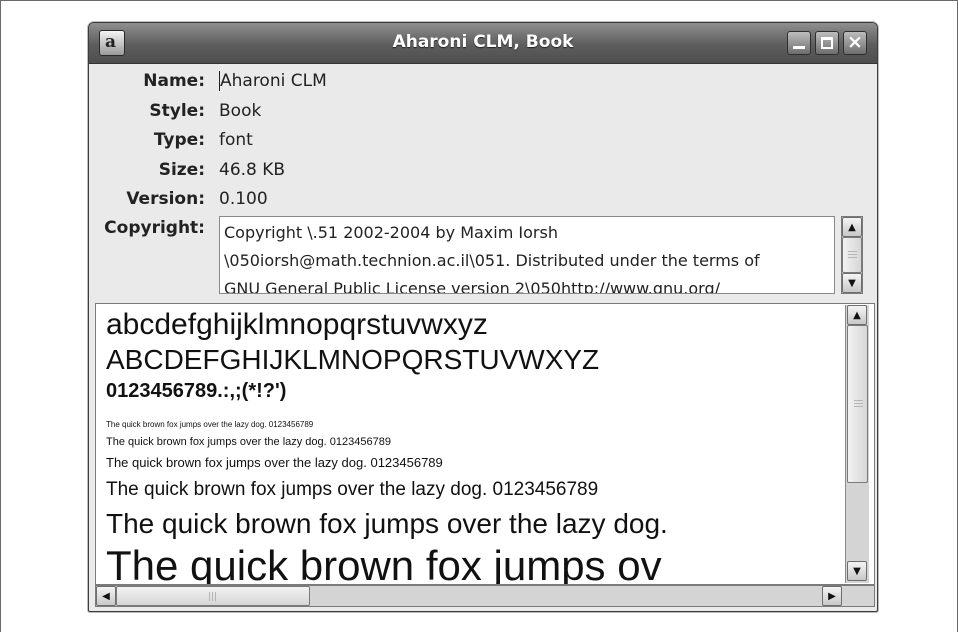 Image resolution: width=958 pixels, height=632 pixels. What do you see at coordinates (177, 111) in the screenshot?
I see `style-label: Style:` at bounding box center [177, 111].